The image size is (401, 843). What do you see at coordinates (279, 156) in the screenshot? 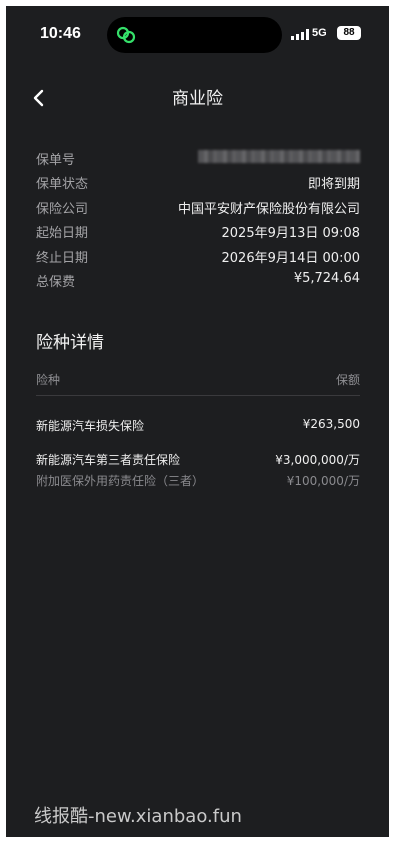
I see `policy-number-redacted` at bounding box center [279, 156].